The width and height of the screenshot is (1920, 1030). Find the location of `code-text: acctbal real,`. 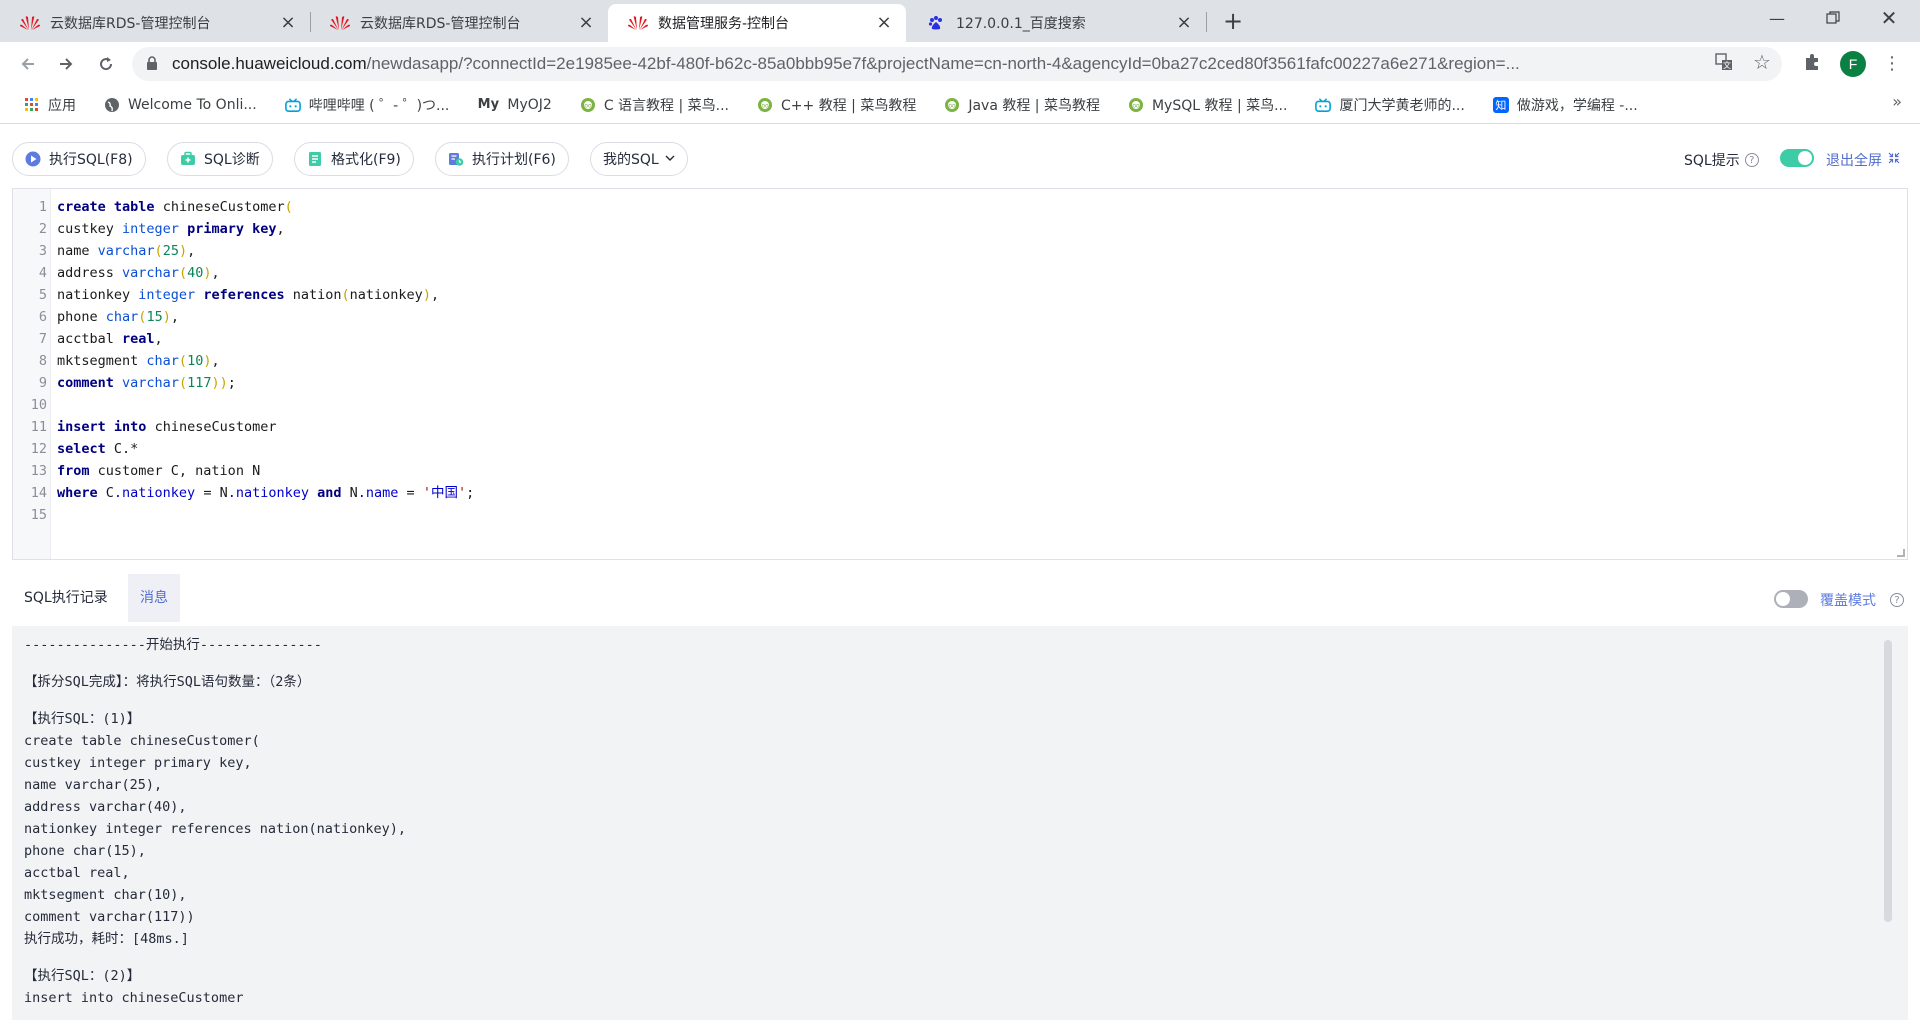

code-text: acctbal real, is located at coordinates (110, 339).